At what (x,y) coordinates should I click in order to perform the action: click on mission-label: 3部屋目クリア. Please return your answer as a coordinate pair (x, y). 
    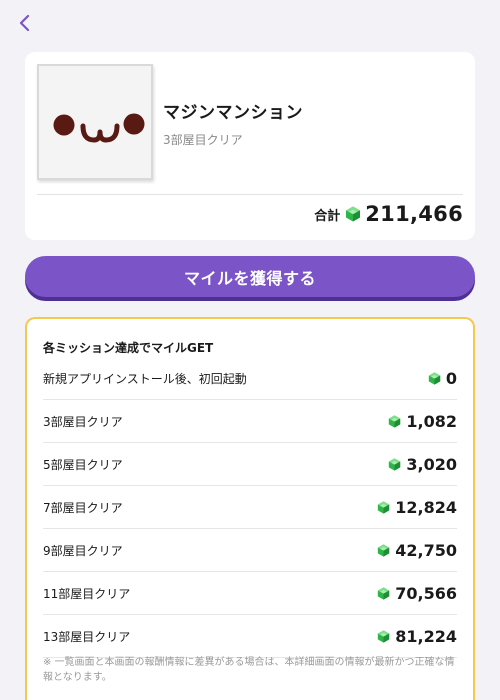
    Looking at the image, I should click on (83, 421).